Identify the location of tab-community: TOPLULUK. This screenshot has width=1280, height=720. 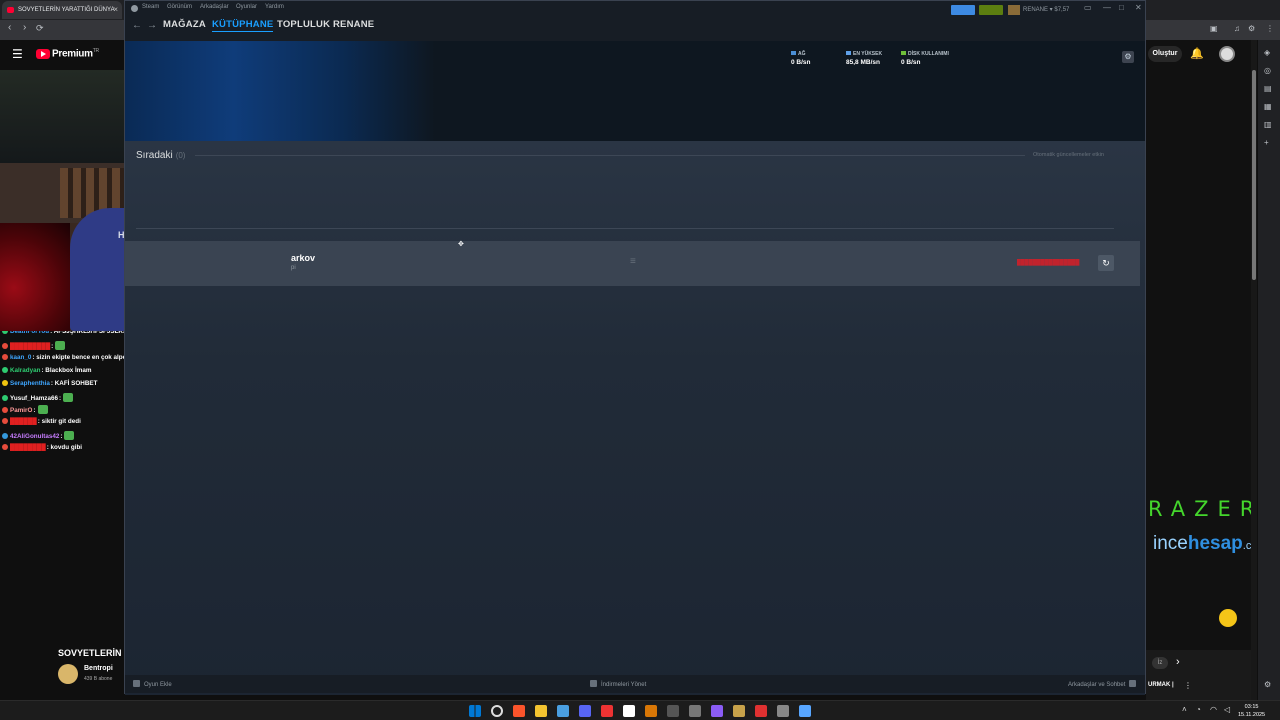
(303, 24).